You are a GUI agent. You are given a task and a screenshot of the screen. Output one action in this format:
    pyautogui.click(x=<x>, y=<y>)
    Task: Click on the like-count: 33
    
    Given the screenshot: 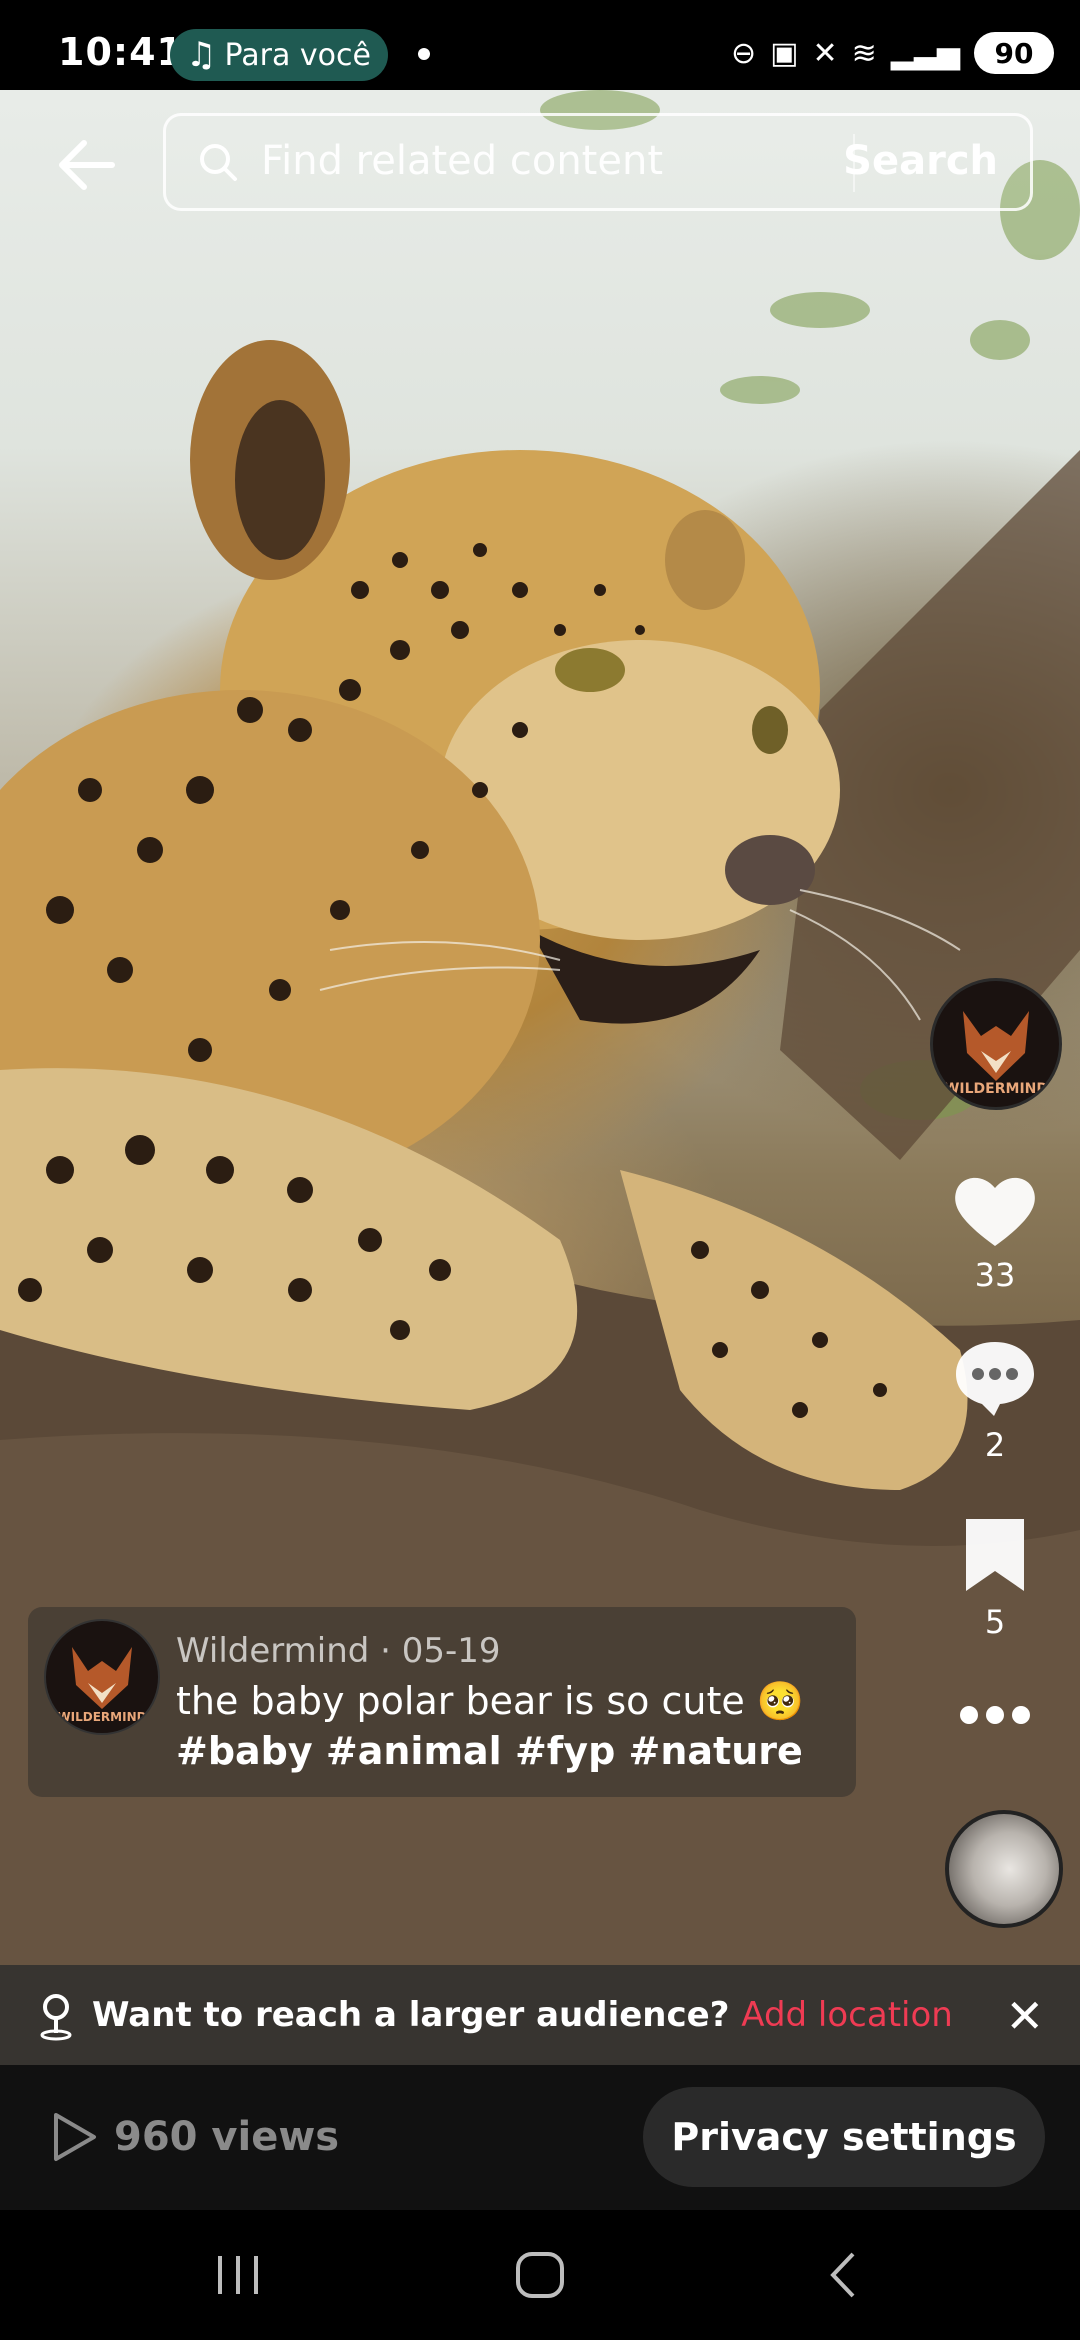 What is the action you would take?
    pyautogui.click(x=995, y=1275)
    